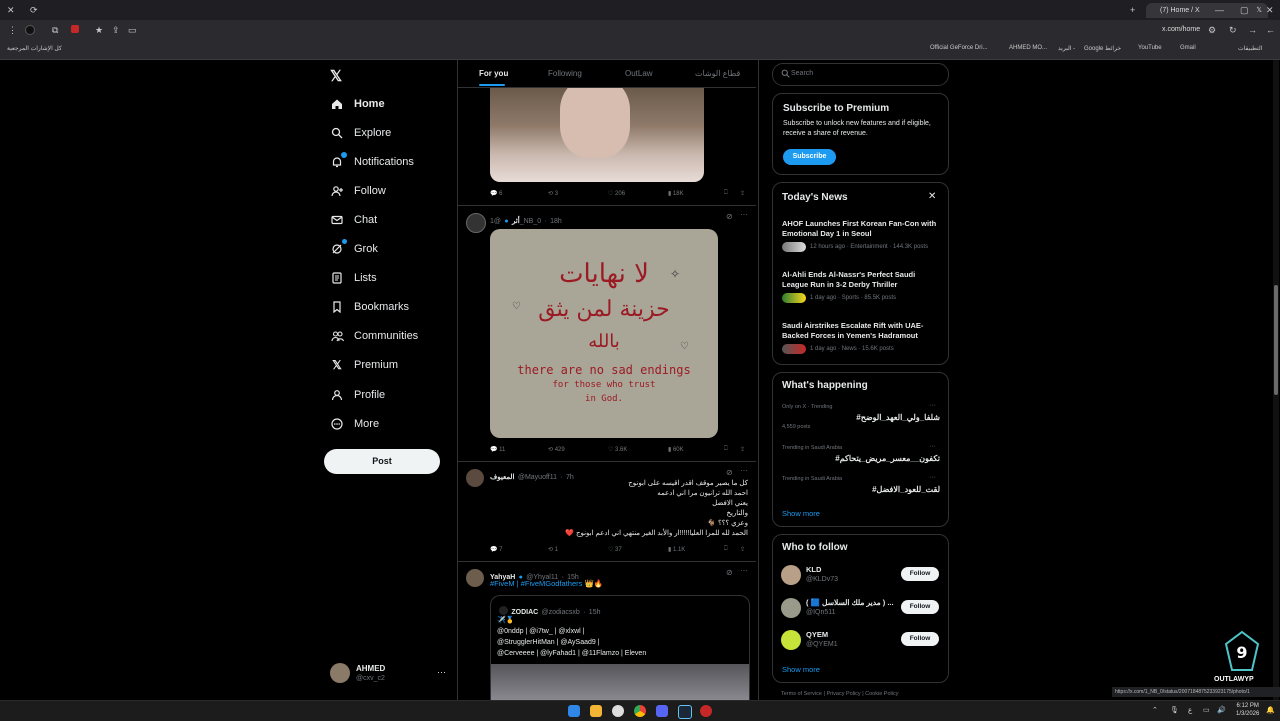 The image size is (1280, 721). Describe the element at coordinates (553, 193) in the screenshot. I see `repost-button: ⟲ 3` at that location.